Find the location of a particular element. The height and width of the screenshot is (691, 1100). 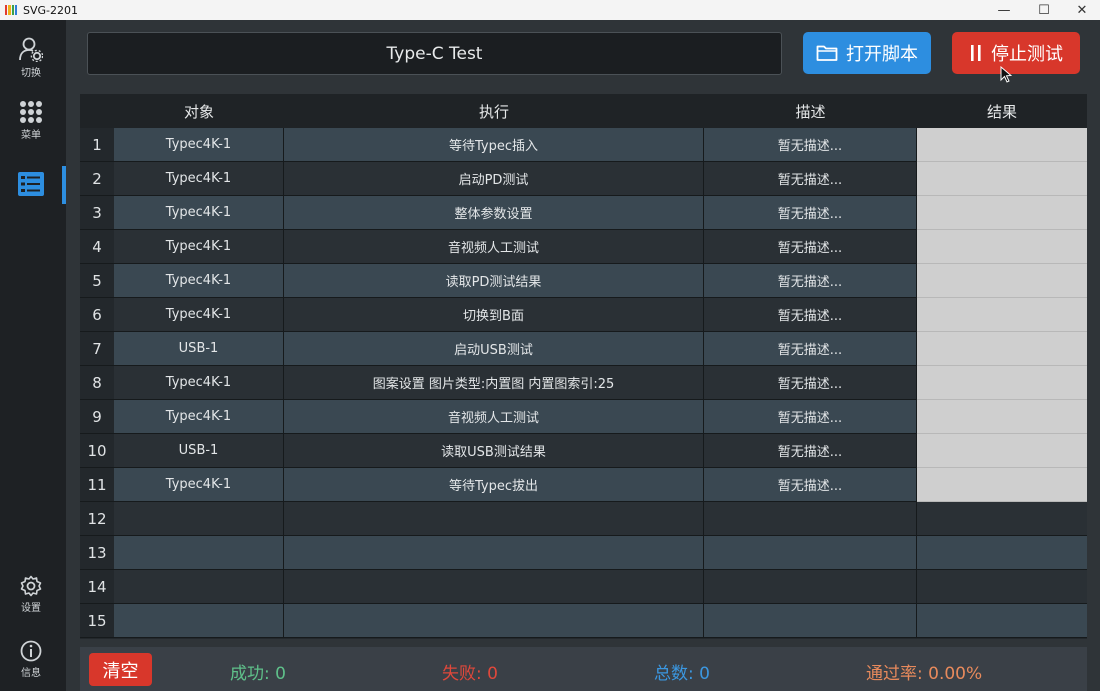

table-row-empty: 14 is located at coordinates (583, 587).